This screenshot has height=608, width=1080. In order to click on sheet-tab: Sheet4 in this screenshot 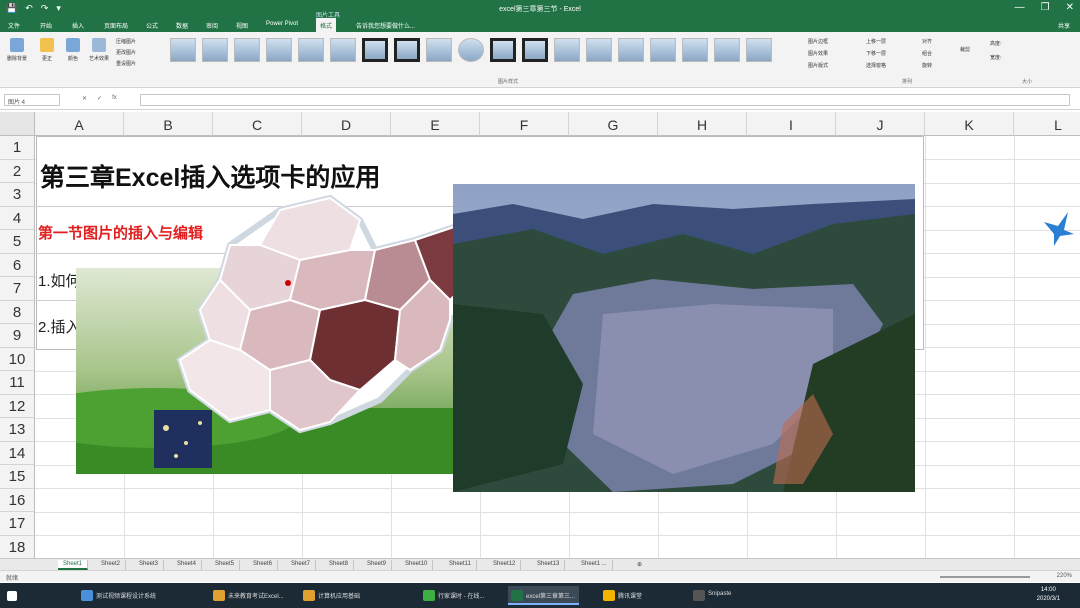, I will do `click(187, 565)`.